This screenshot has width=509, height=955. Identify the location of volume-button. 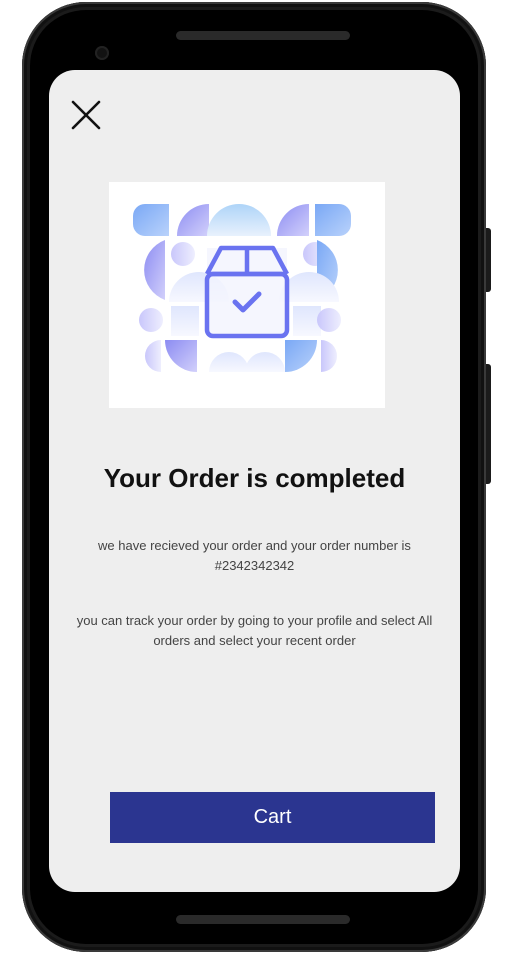
(488, 424).